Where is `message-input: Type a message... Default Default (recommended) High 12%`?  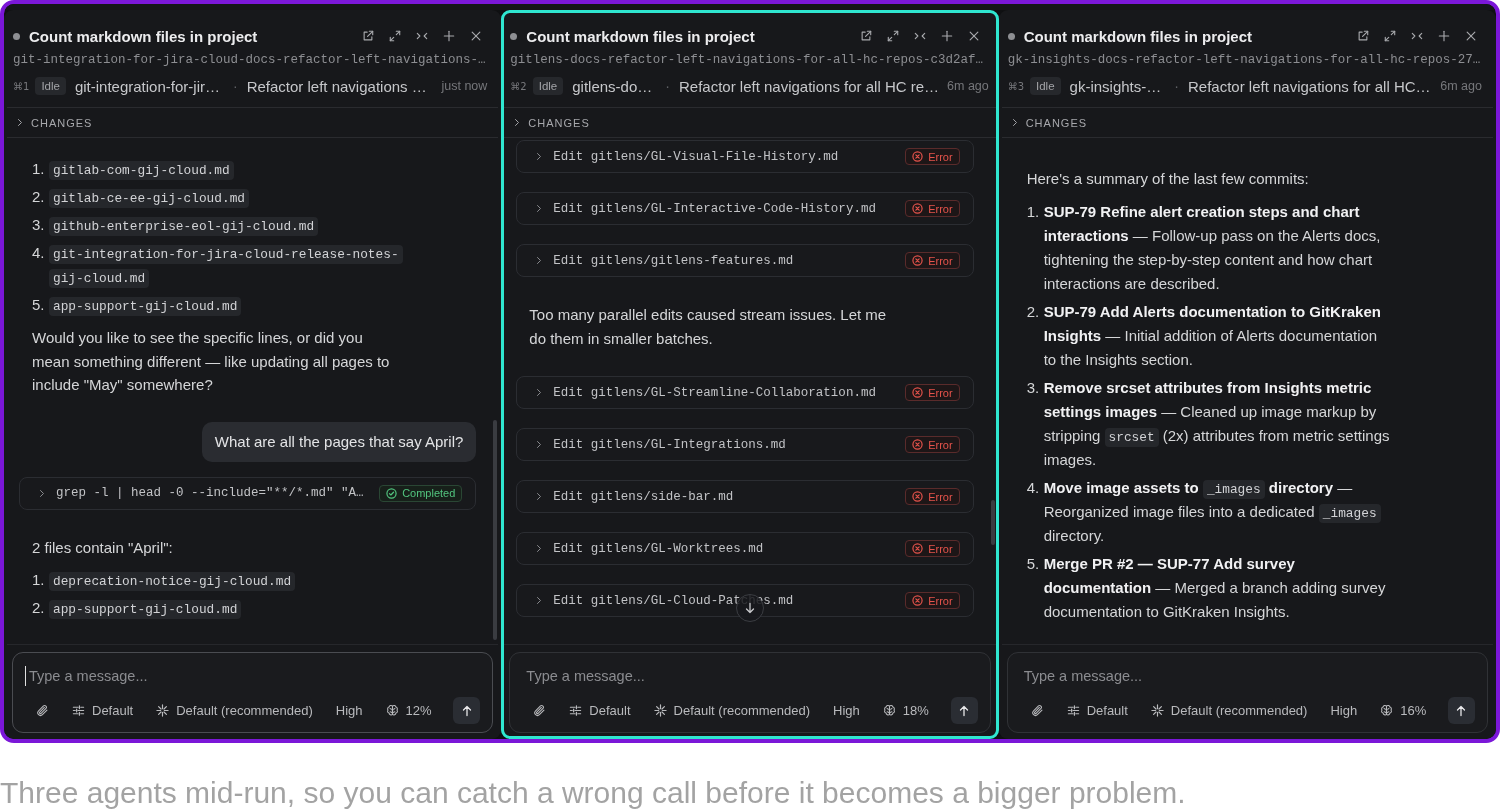
message-input: Type a message... Default Default (recommended) High 12% is located at coordinates (253, 692).